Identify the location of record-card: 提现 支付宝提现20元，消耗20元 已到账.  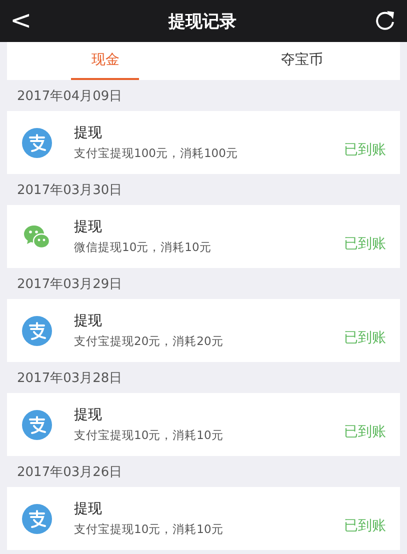
(203, 330).